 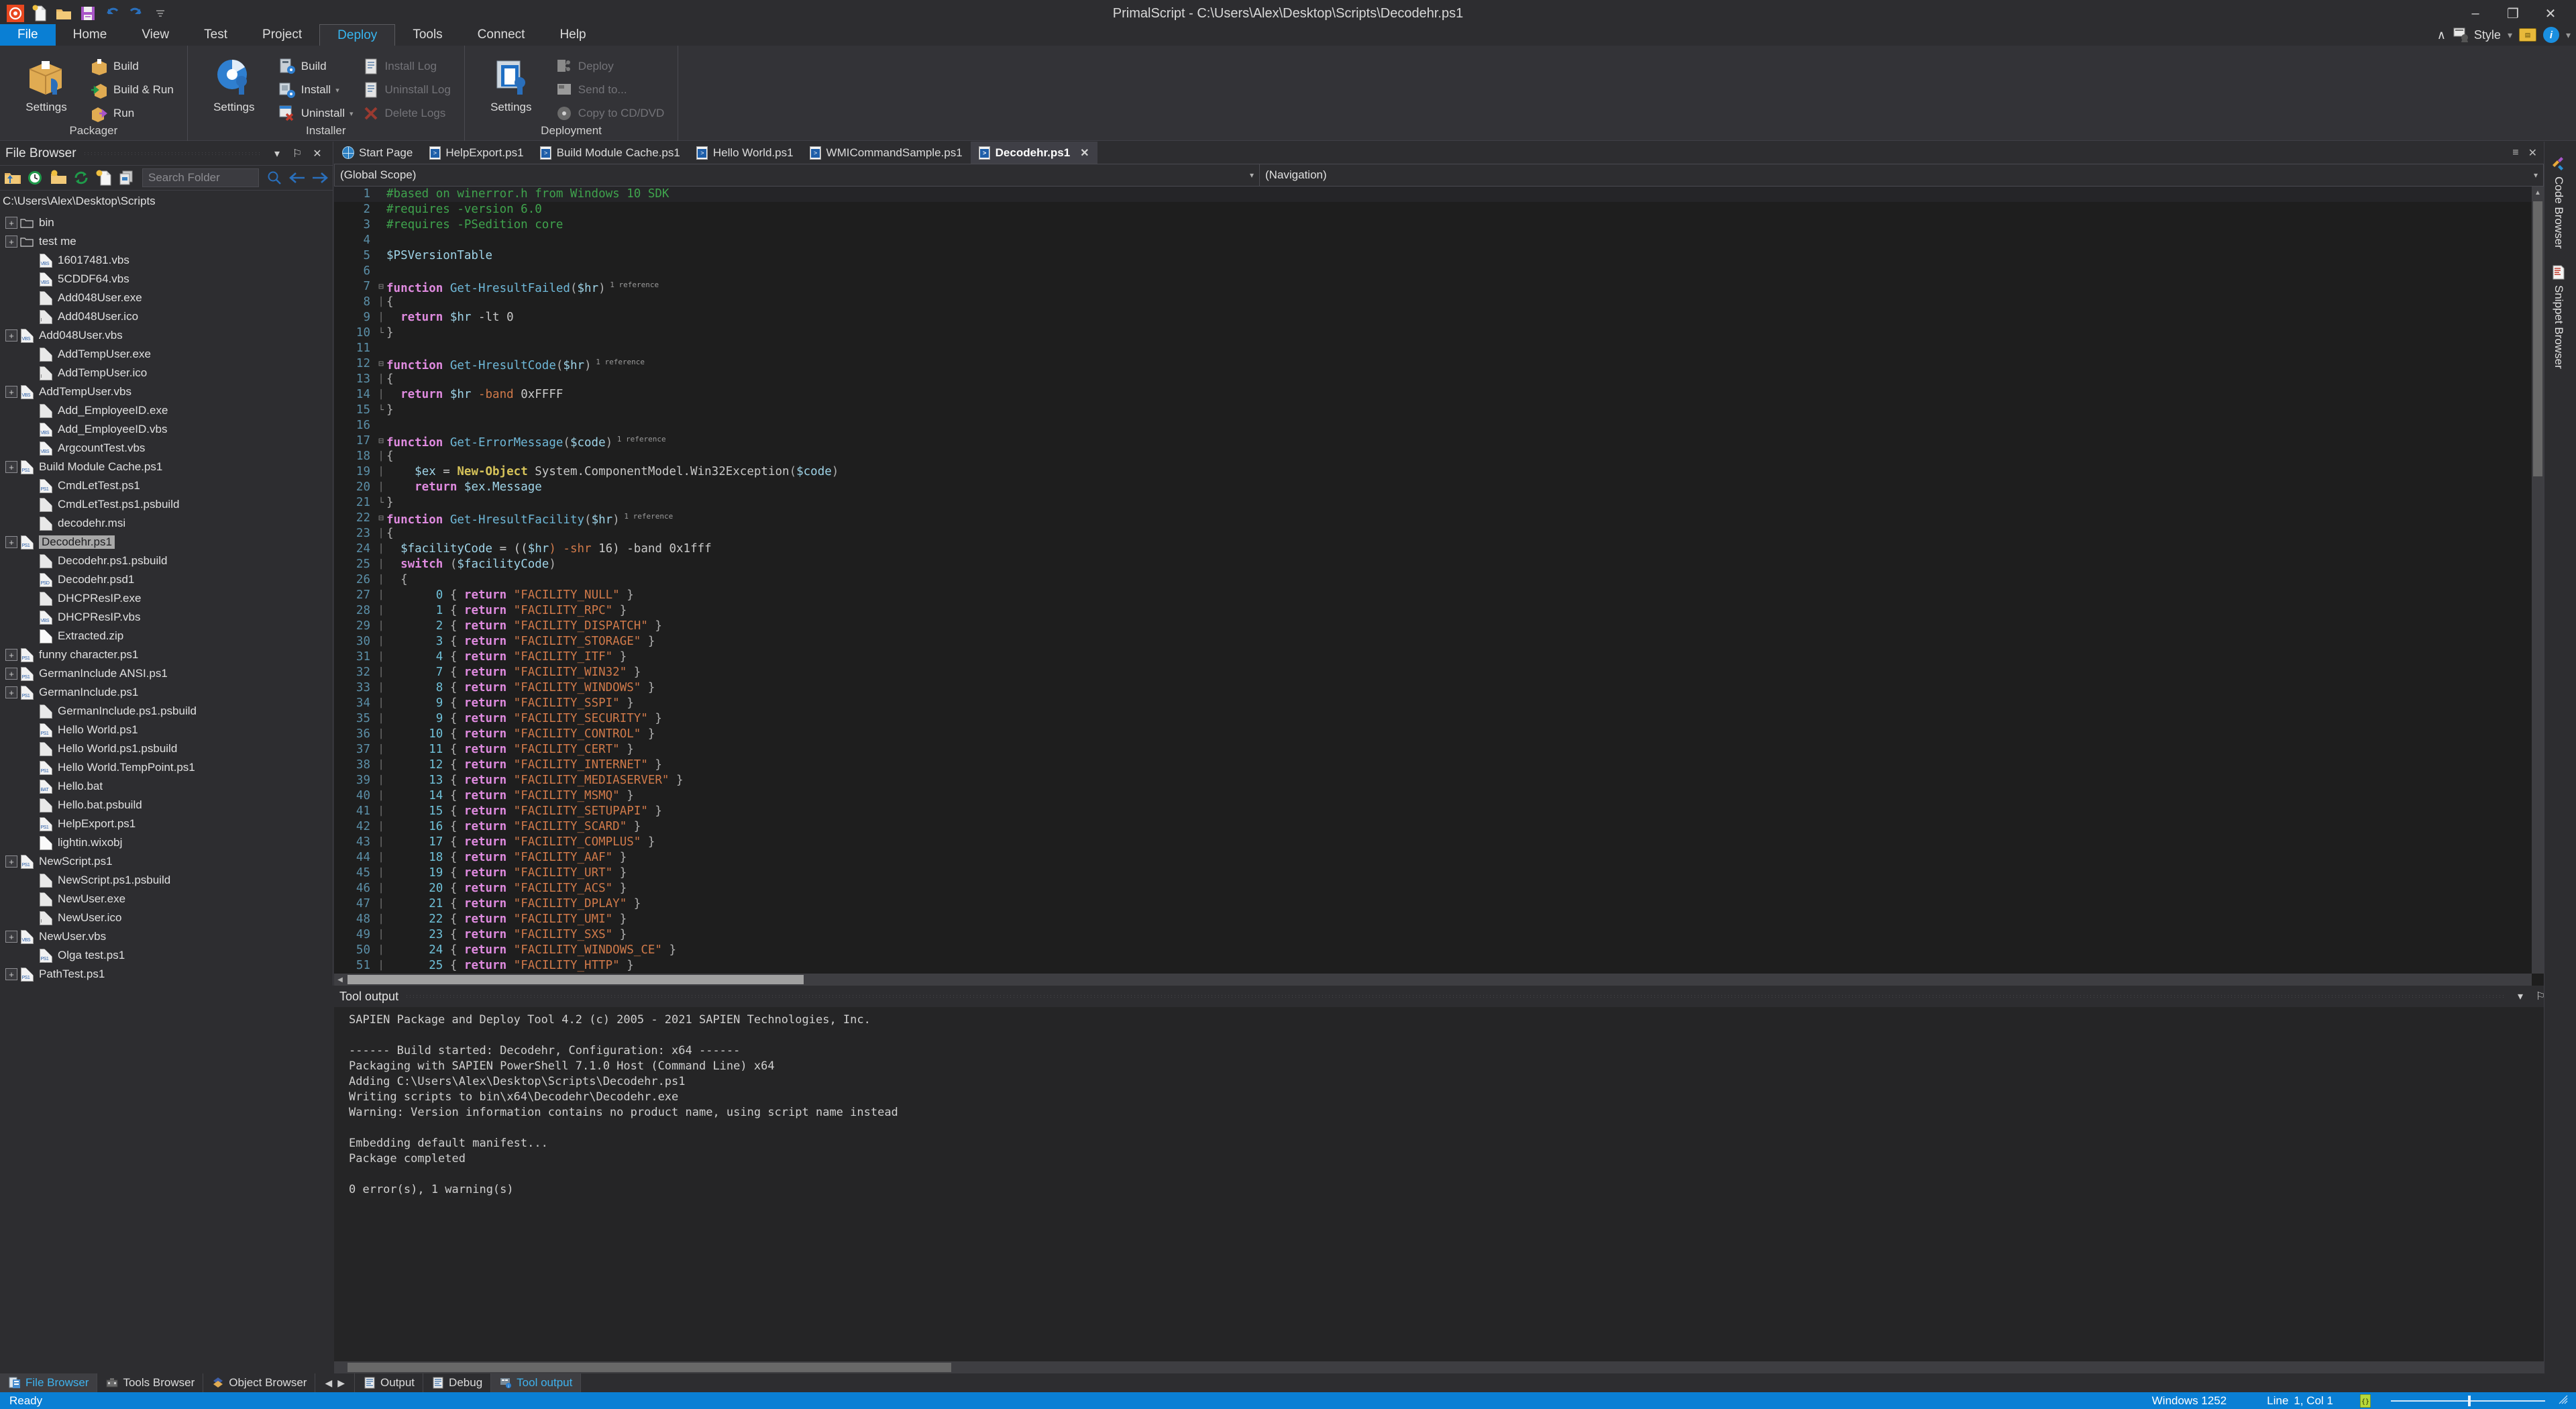 I want to click on code-line: 44 │ 18 { return "FACILITY_AAF" }, so click(x=1433, y=858).